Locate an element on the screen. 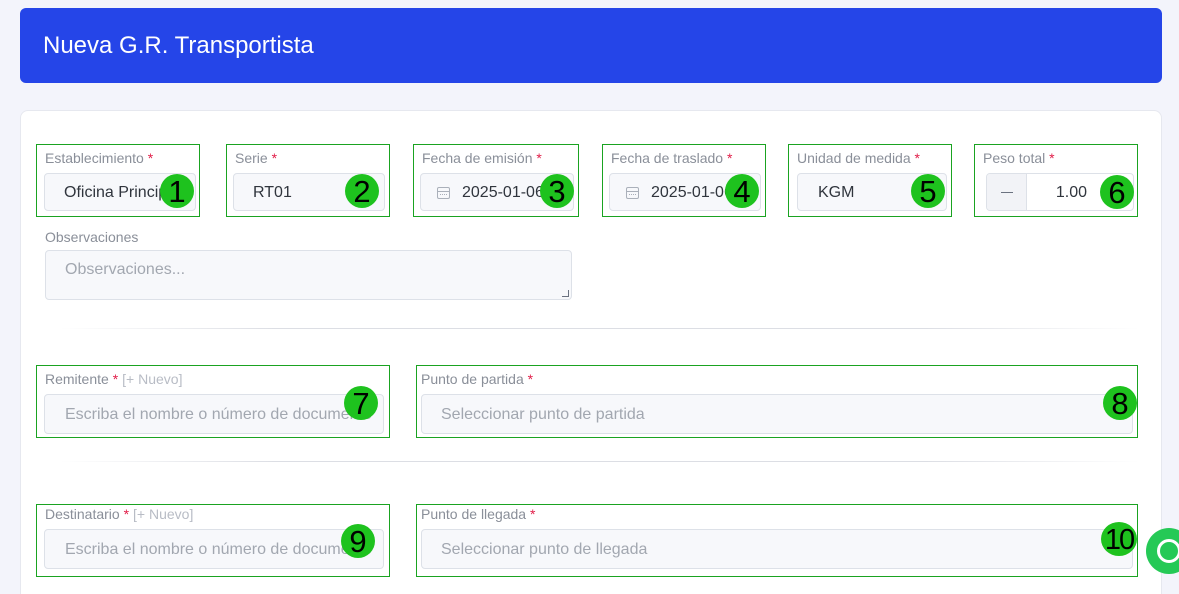 This screenshot has height=594, width=1179. marker-badge-1: 1 is located at coordinates (177, 191).